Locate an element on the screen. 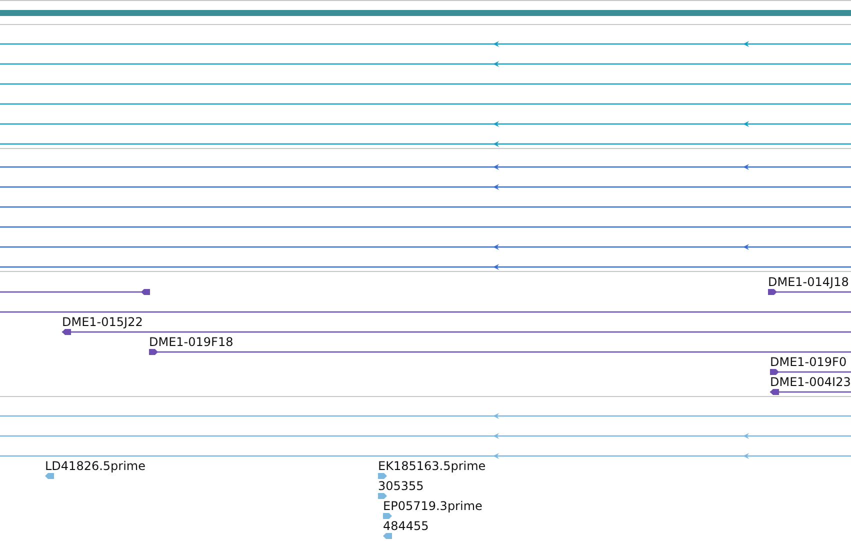 Image resolution: width=851 pixels, height=541 pixels. feature-label: EP05719.3prime is located at coordinates (432, 506).